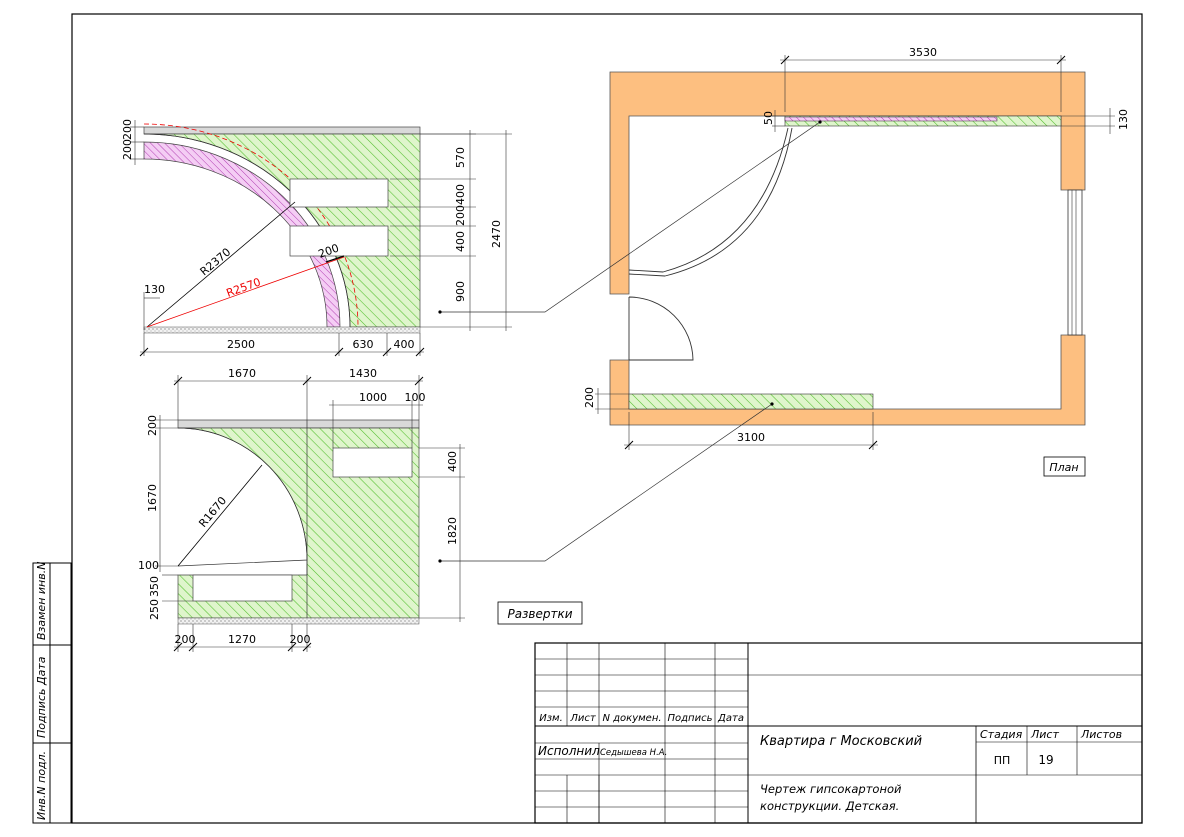  I want to click on elev2-dim-1270: 1270, so click(242, 639).